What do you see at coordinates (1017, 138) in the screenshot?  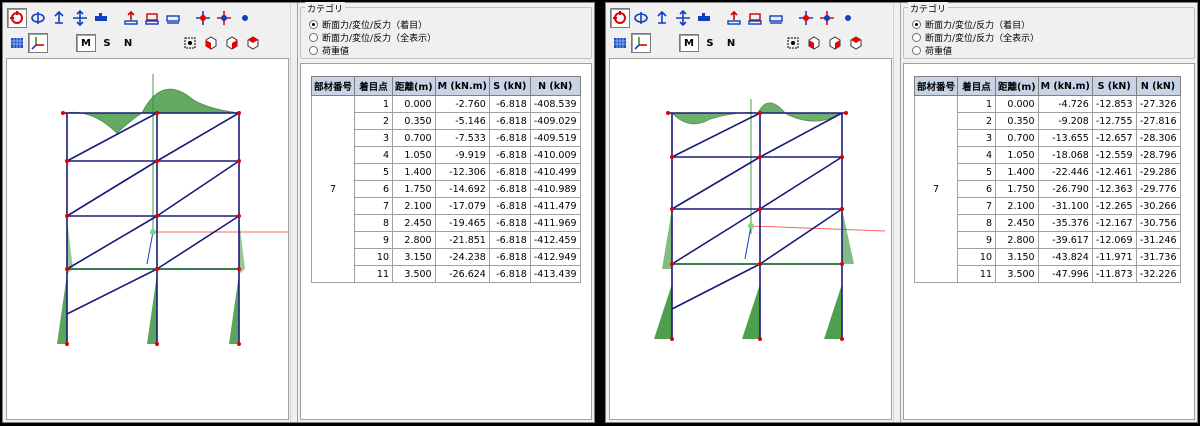 I see `distance-cell: 0.700` at bounding box center [1017, 138].